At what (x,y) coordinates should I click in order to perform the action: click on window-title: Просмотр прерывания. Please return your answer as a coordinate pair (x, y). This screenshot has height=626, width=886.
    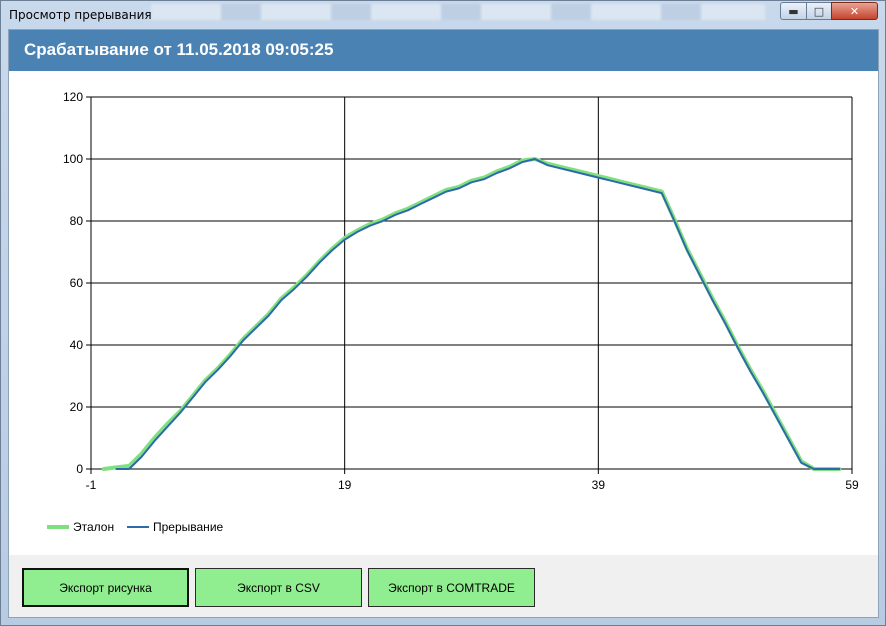
    Looking at the image, I should click on (80, 15).